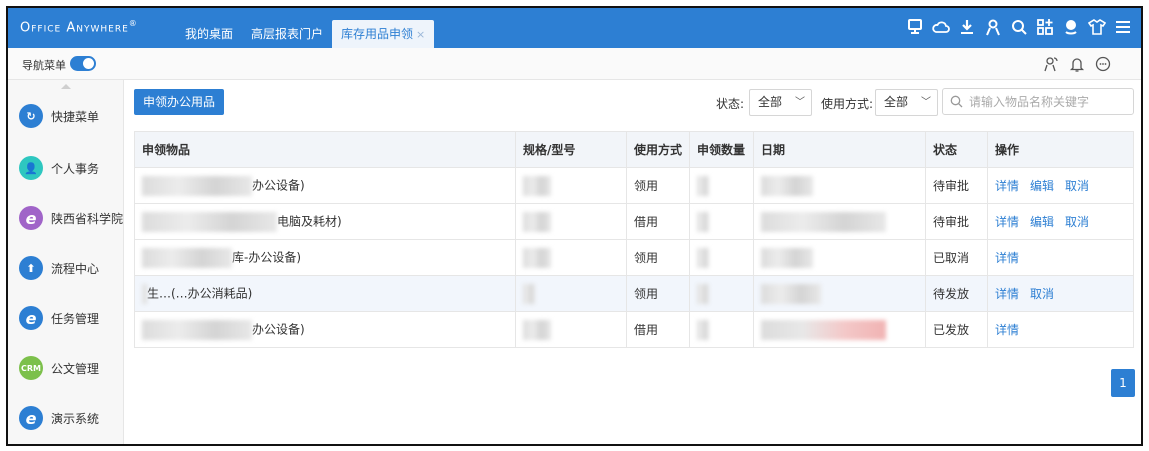  I want to click on column-header: 申领物品, so click(325, 149).